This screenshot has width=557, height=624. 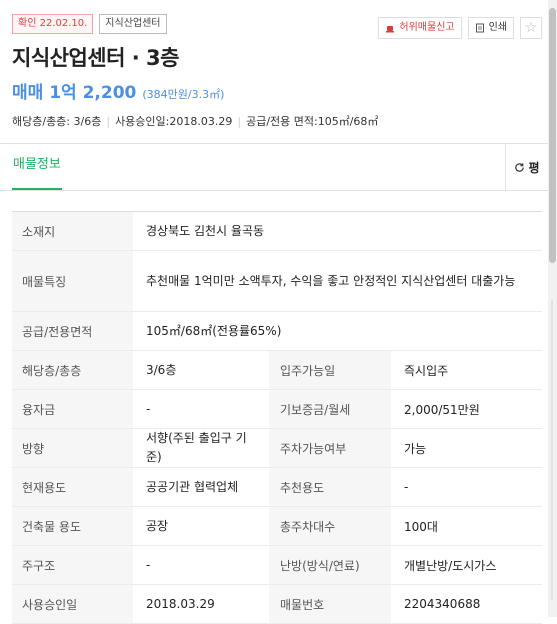 I want to click on row-label: 주구조, so click(x=72, y=565).